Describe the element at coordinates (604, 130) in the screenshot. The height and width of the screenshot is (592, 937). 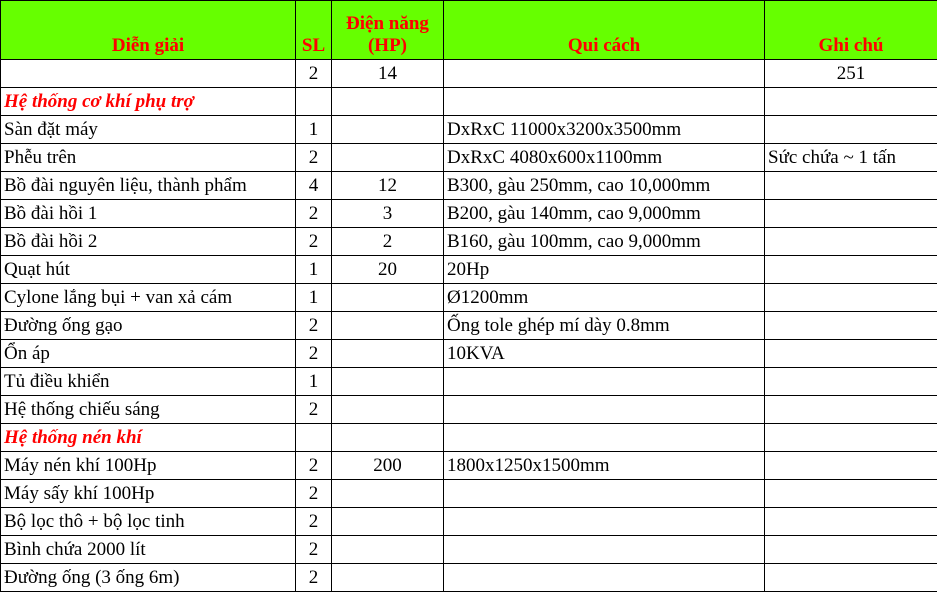
I see `cell-spec: DxRxC 11000x3200x3500mm` at that location.